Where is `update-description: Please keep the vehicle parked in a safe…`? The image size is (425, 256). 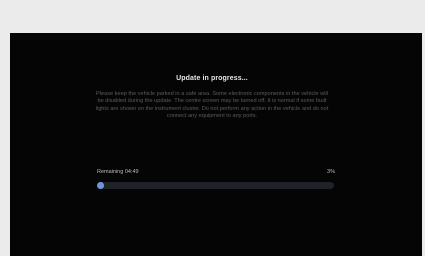 update-description: Please keep the vehicle parked in a safe… is located at coordinates (212, 105).